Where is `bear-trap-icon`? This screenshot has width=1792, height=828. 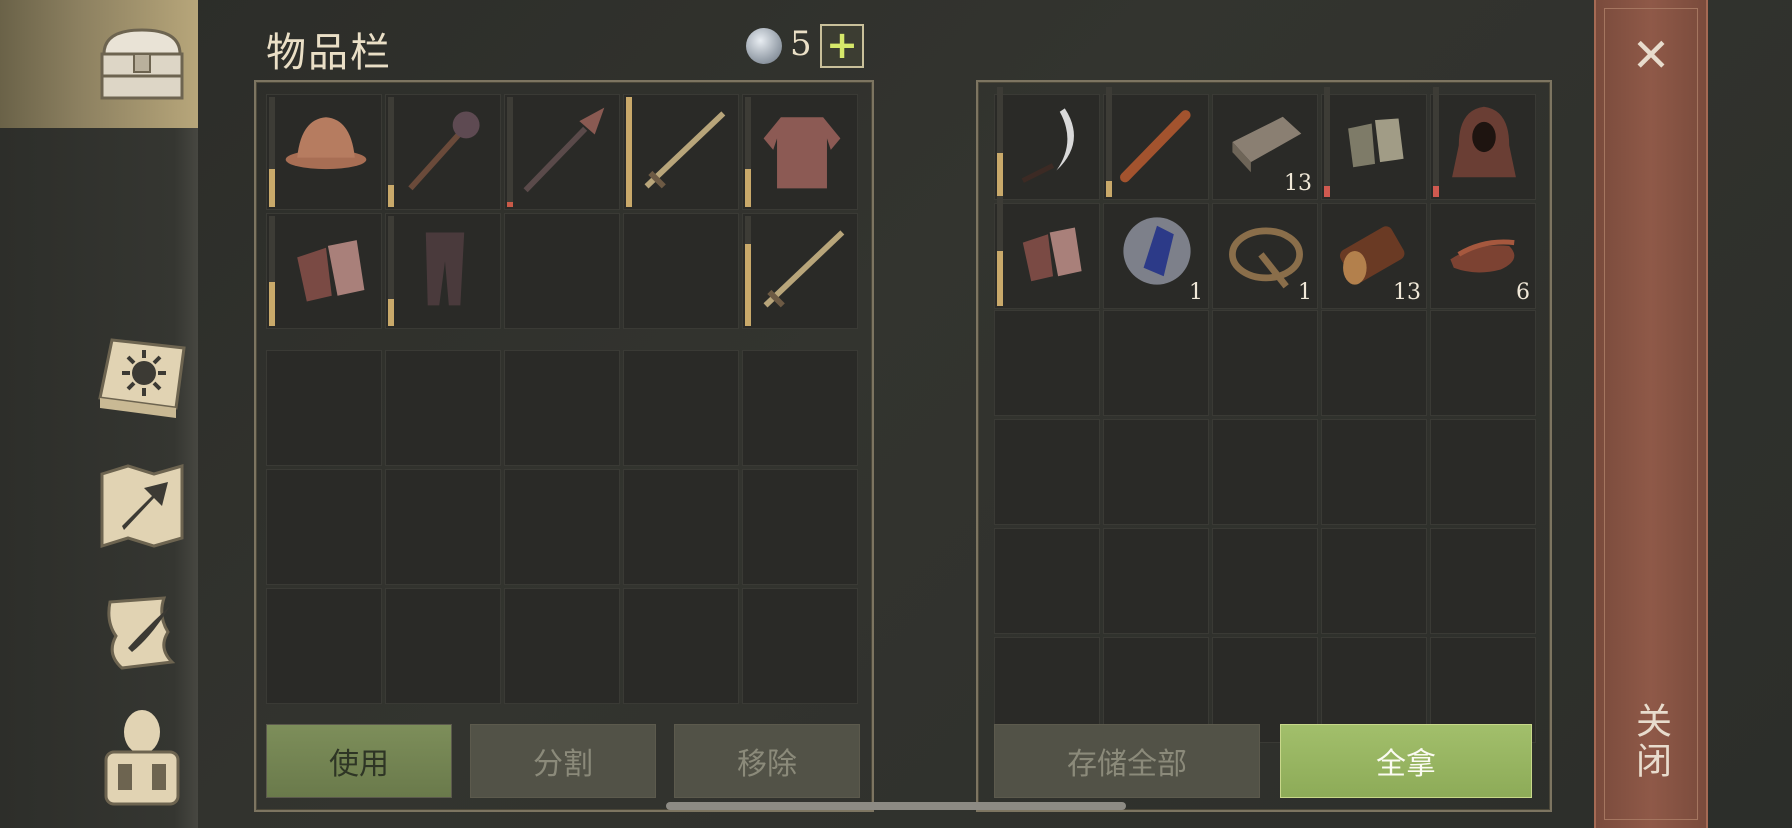
bear-trap-icon is located at coordinates (1266, 258).